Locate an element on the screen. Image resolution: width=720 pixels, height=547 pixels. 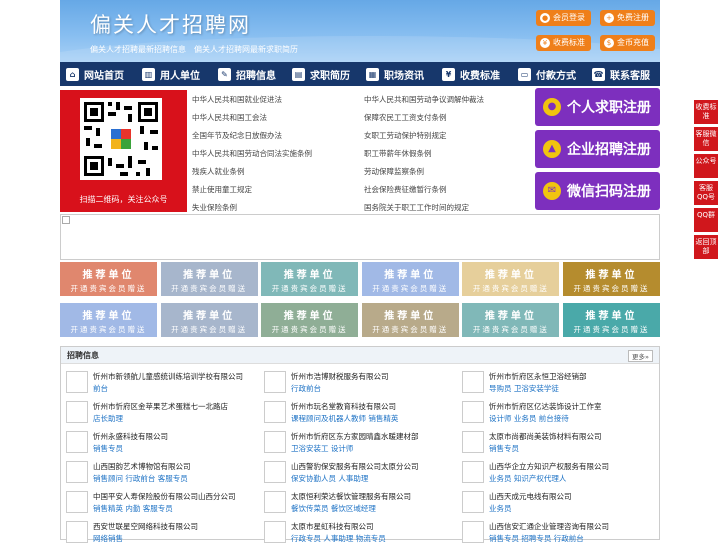
law-link: 女职工劳动保护特别规定 is located at coordinates (405, 135).